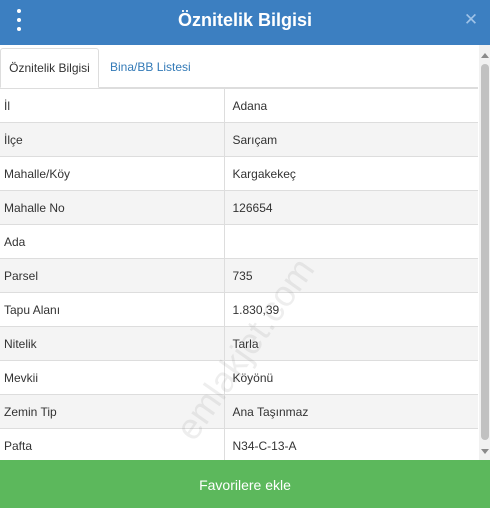 The height and width of the screenshot is (508, 490). I want to click on table-row: Parsel 735, so click(239, 275).